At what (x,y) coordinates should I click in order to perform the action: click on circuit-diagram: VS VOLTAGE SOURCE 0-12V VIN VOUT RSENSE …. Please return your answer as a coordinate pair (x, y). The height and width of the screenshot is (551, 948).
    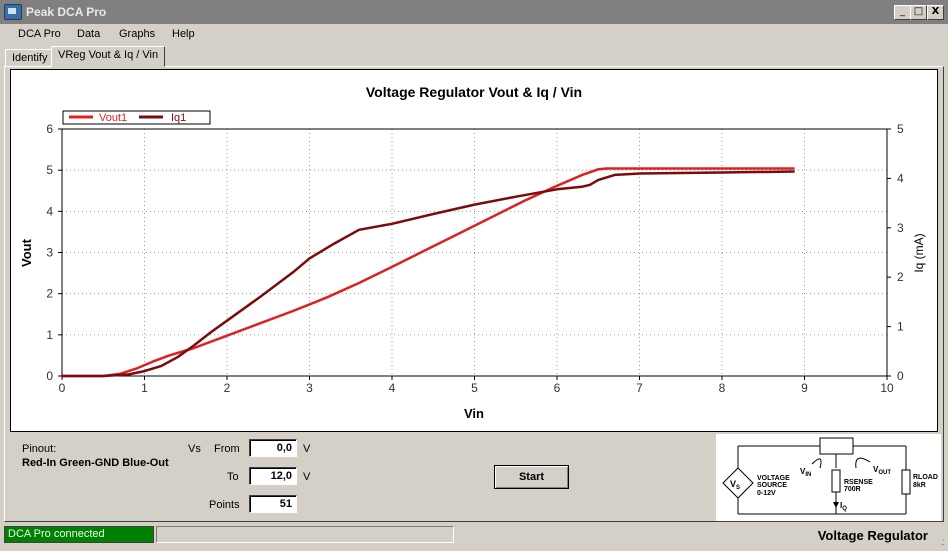
    Looking at the image, I should click on (828, 477).